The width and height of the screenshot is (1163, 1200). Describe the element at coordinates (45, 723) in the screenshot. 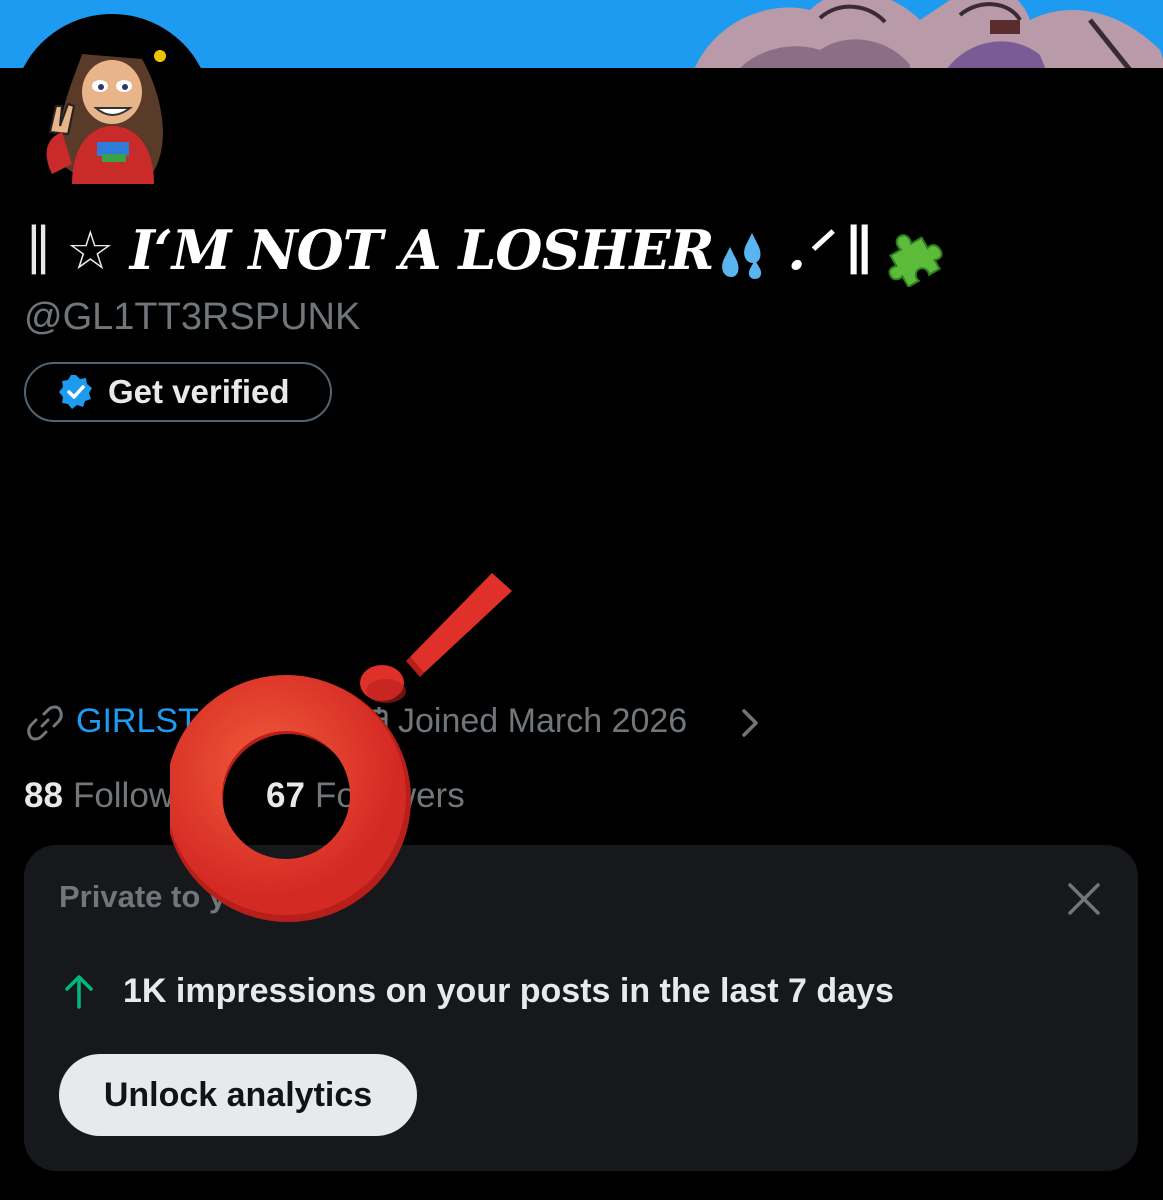

I see `link-icon` at that location.